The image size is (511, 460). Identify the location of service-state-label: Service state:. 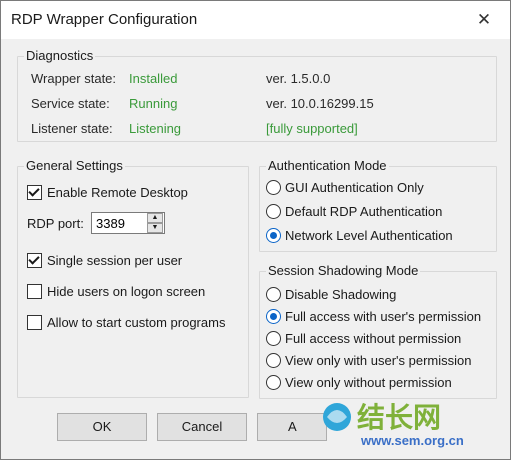
(70, 103).